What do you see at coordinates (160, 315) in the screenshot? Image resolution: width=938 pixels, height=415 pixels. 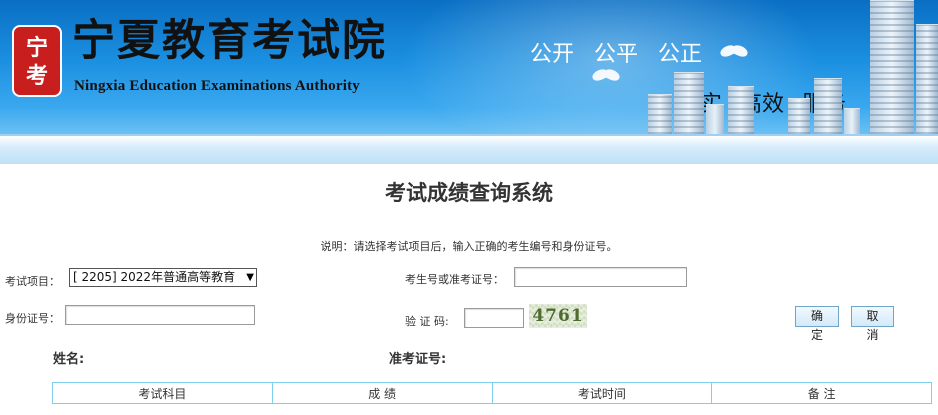 I see `id-number-input` at bounding box center [160, 315].